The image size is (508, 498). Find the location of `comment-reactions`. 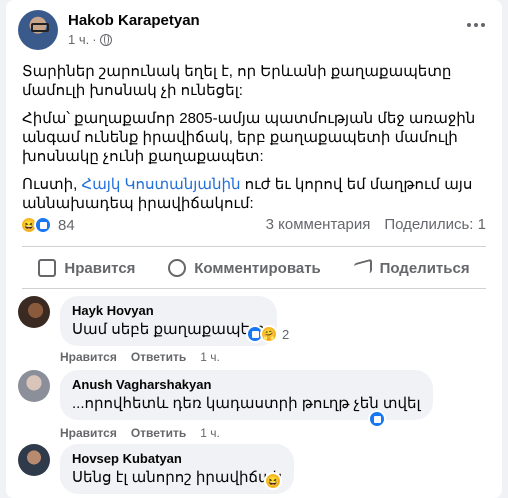

comment-reactions is located at coordinates (377, 419).